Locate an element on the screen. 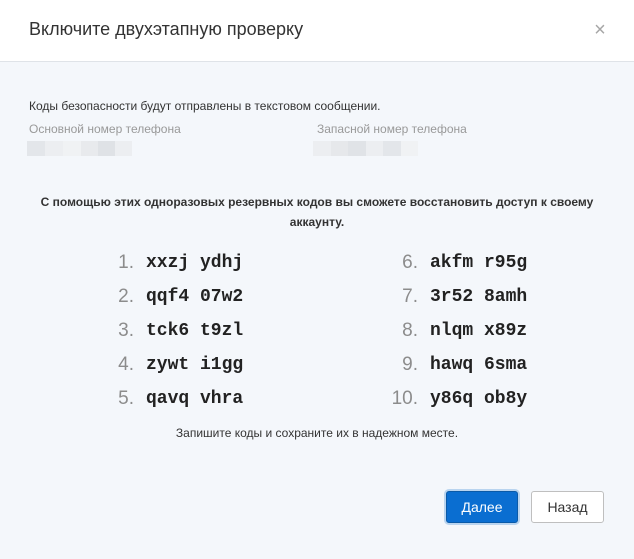 The height and width of the screenshot is (559, 634). backup-code: y86q ob8y is located at coordinates (479, 399).